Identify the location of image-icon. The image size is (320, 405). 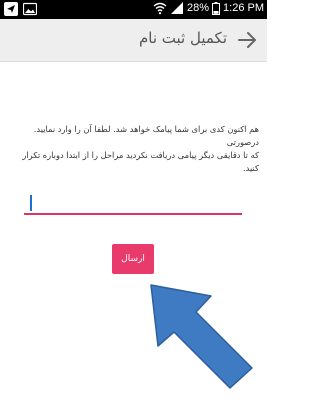
(30, 9).